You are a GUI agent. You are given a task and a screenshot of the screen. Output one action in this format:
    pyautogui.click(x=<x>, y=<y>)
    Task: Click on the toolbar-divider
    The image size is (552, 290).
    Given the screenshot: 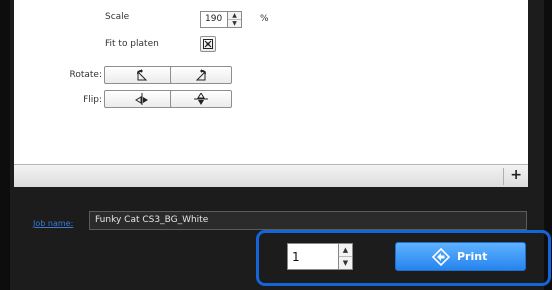 What is the action you would take?
    pyautogui.click(x=503, y=176)
    